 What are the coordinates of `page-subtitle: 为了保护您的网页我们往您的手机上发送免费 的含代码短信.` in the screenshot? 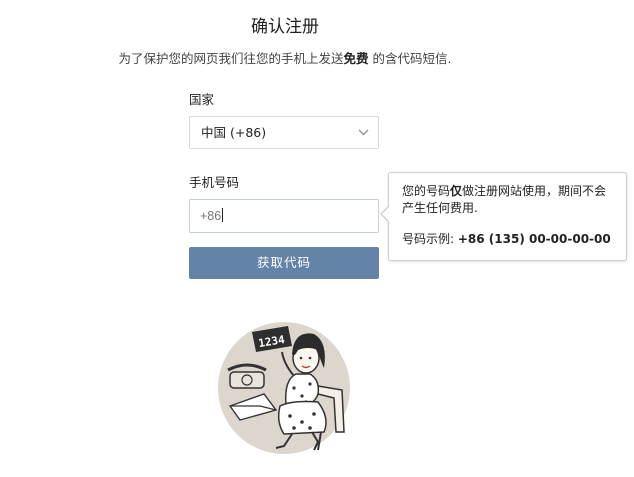 It's located at (285, 57).